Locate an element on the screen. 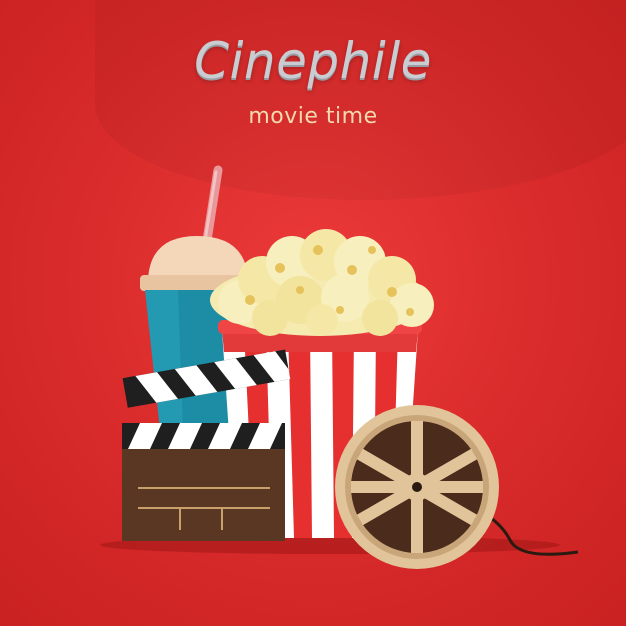 The height and width of the screenshot is (626, 626). clapperboard-icon is located at coordinates (206, 445).